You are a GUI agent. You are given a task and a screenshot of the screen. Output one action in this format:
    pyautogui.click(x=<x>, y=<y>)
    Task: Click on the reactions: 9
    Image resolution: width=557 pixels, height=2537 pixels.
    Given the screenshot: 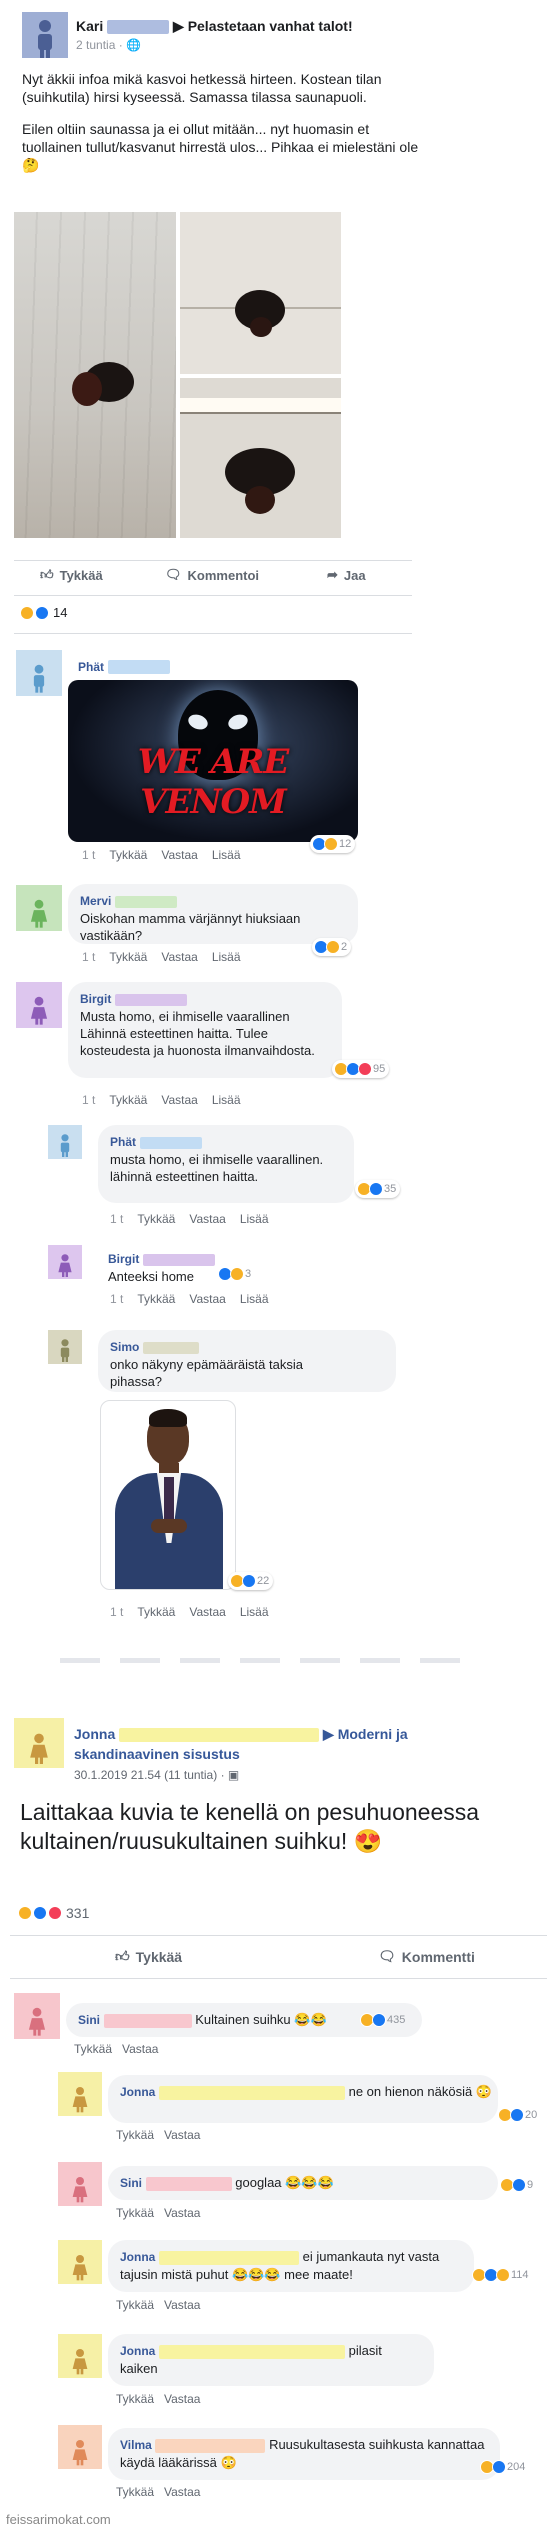 What is the action you would take?
    pyautogui.click(x=517, y=2185)
    